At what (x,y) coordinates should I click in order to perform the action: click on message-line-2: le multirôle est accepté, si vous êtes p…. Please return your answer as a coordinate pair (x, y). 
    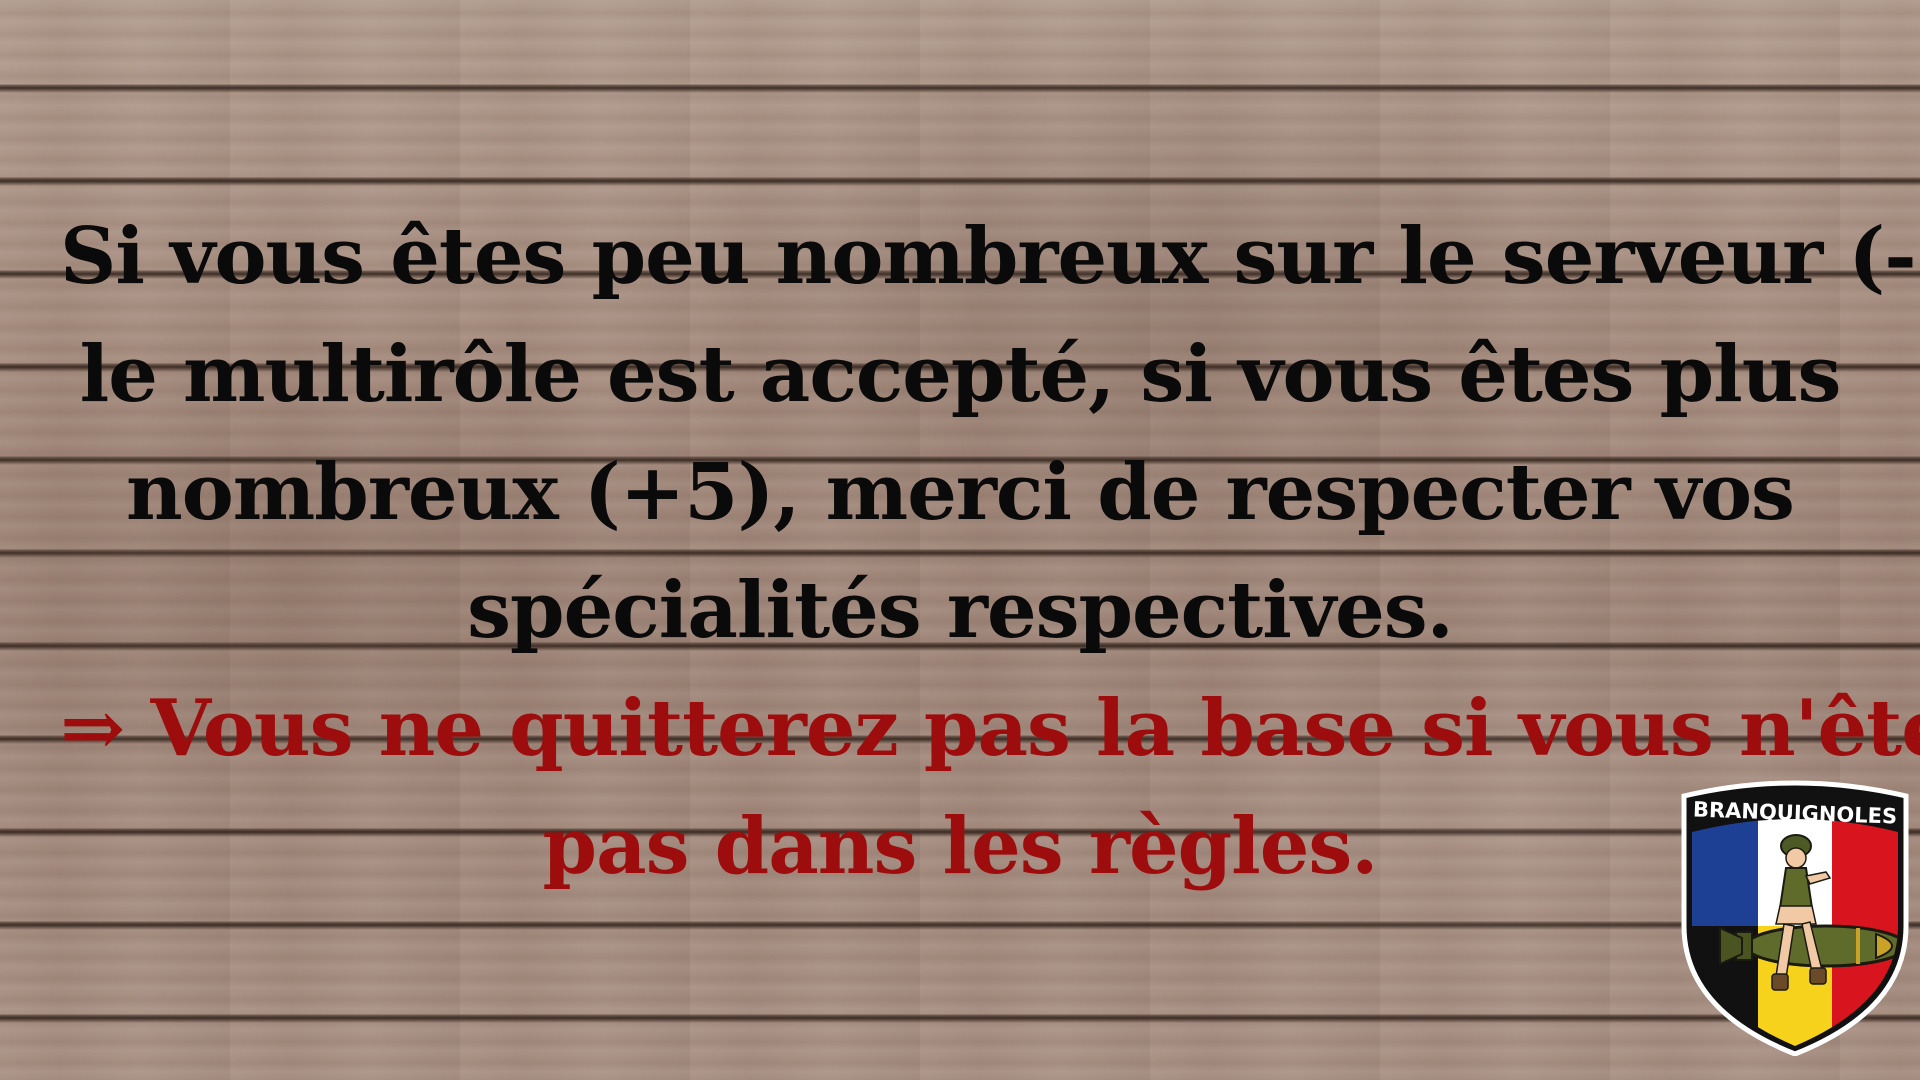
    Looking at the image, I should click on (960, 374).